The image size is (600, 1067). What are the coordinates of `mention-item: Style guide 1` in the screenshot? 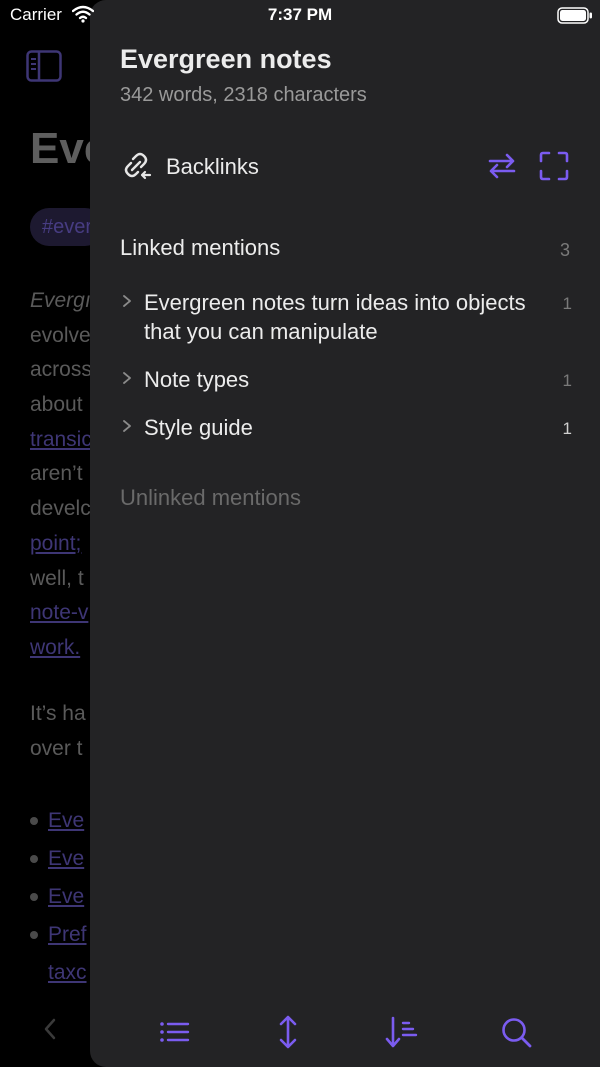 It's located at (346, 428).